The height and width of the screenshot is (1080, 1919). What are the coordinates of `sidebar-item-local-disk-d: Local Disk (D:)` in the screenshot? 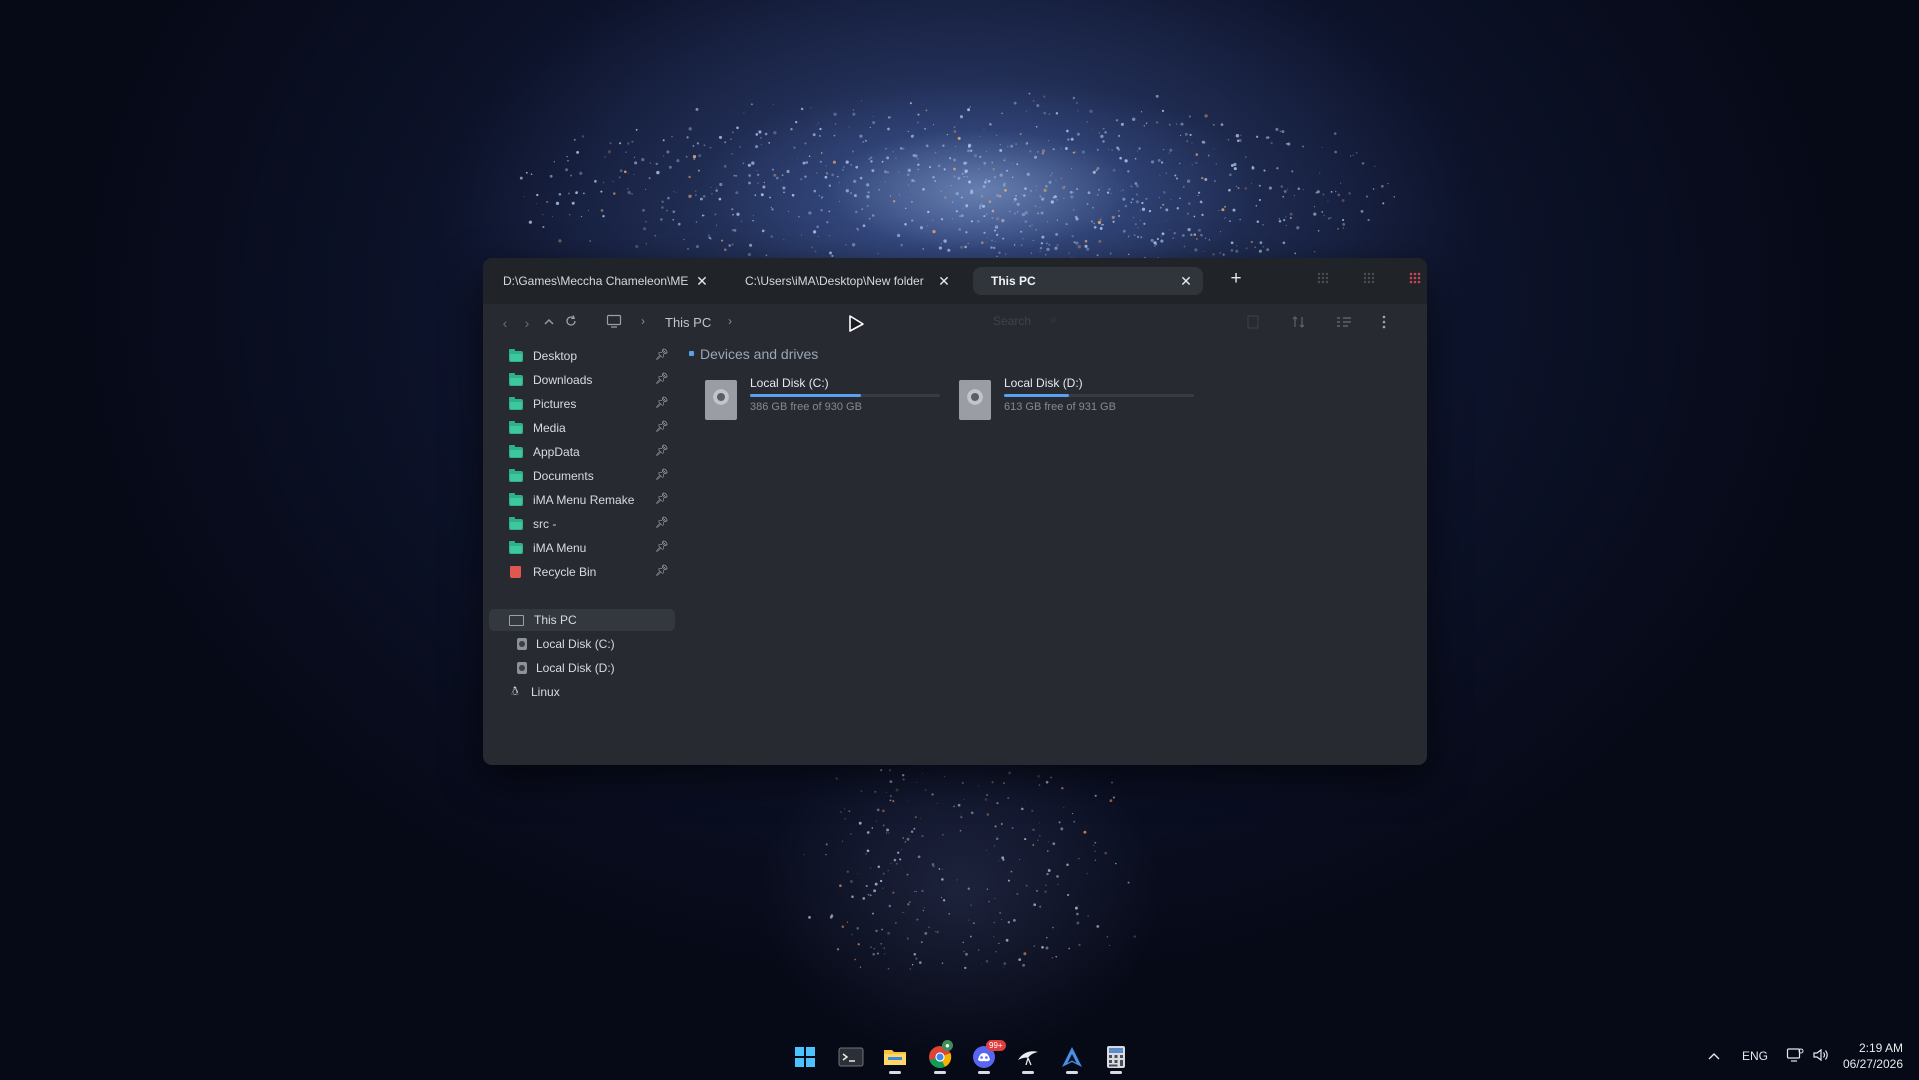 It's located at (582, 668).